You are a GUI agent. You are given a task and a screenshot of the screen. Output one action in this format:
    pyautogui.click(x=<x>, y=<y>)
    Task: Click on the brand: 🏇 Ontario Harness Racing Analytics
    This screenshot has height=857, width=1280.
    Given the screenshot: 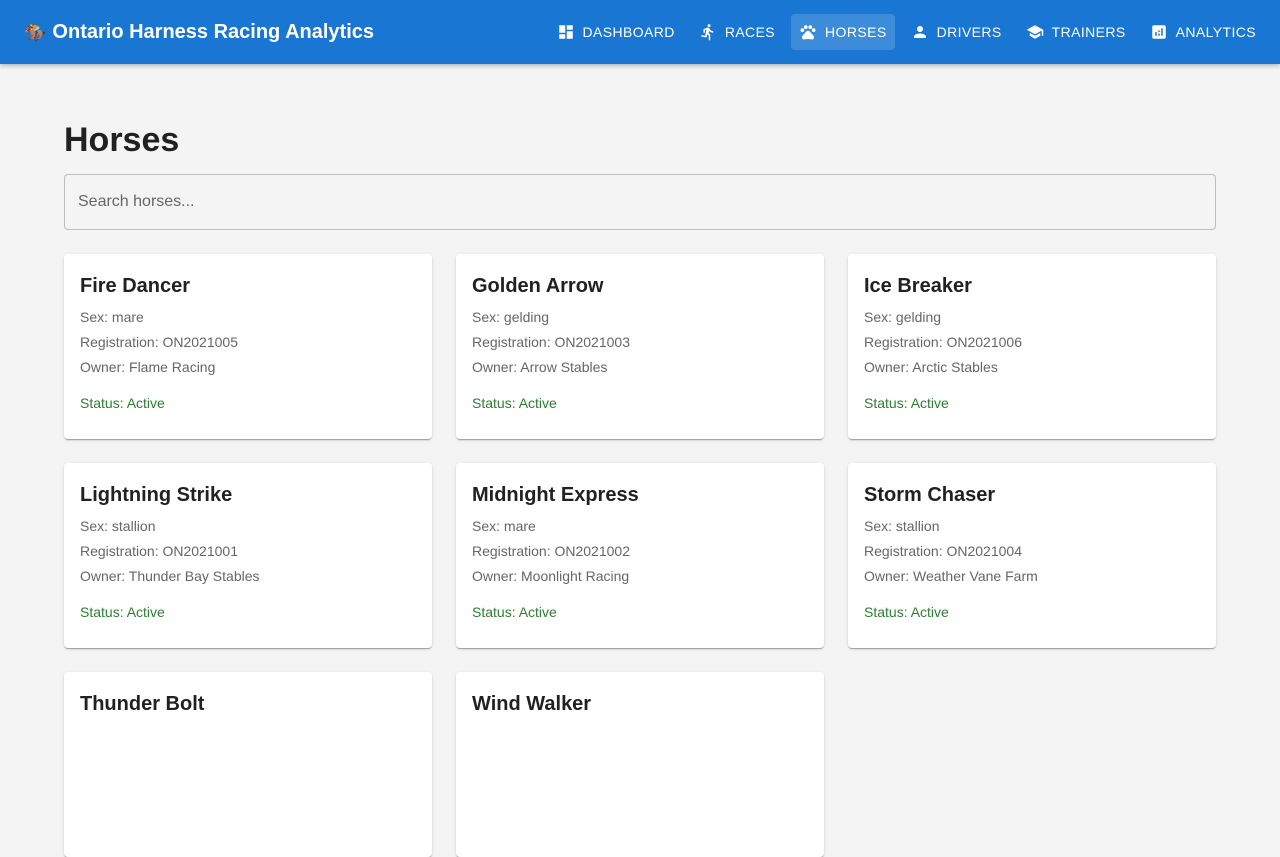 What is the action you would take?
    pyautogui.click(x=199, y=32)
    